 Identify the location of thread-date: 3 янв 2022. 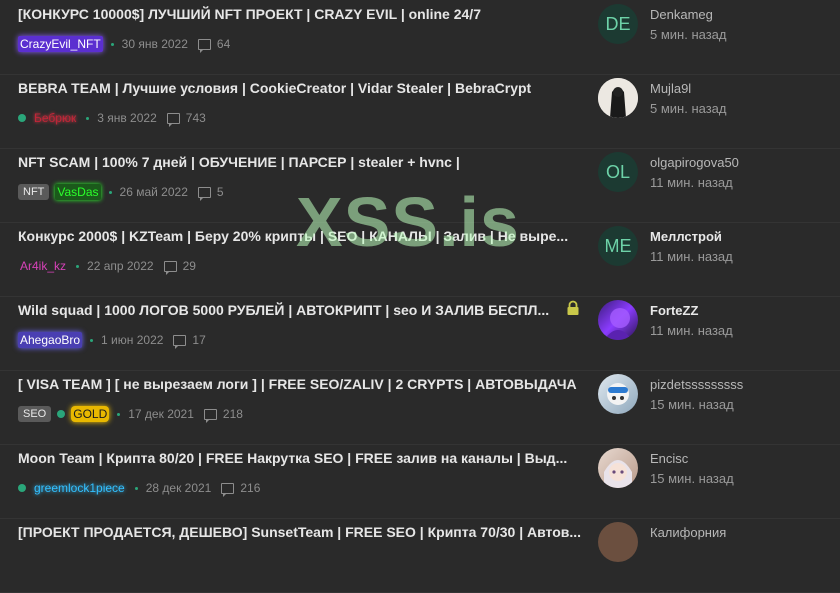
(127, 118).